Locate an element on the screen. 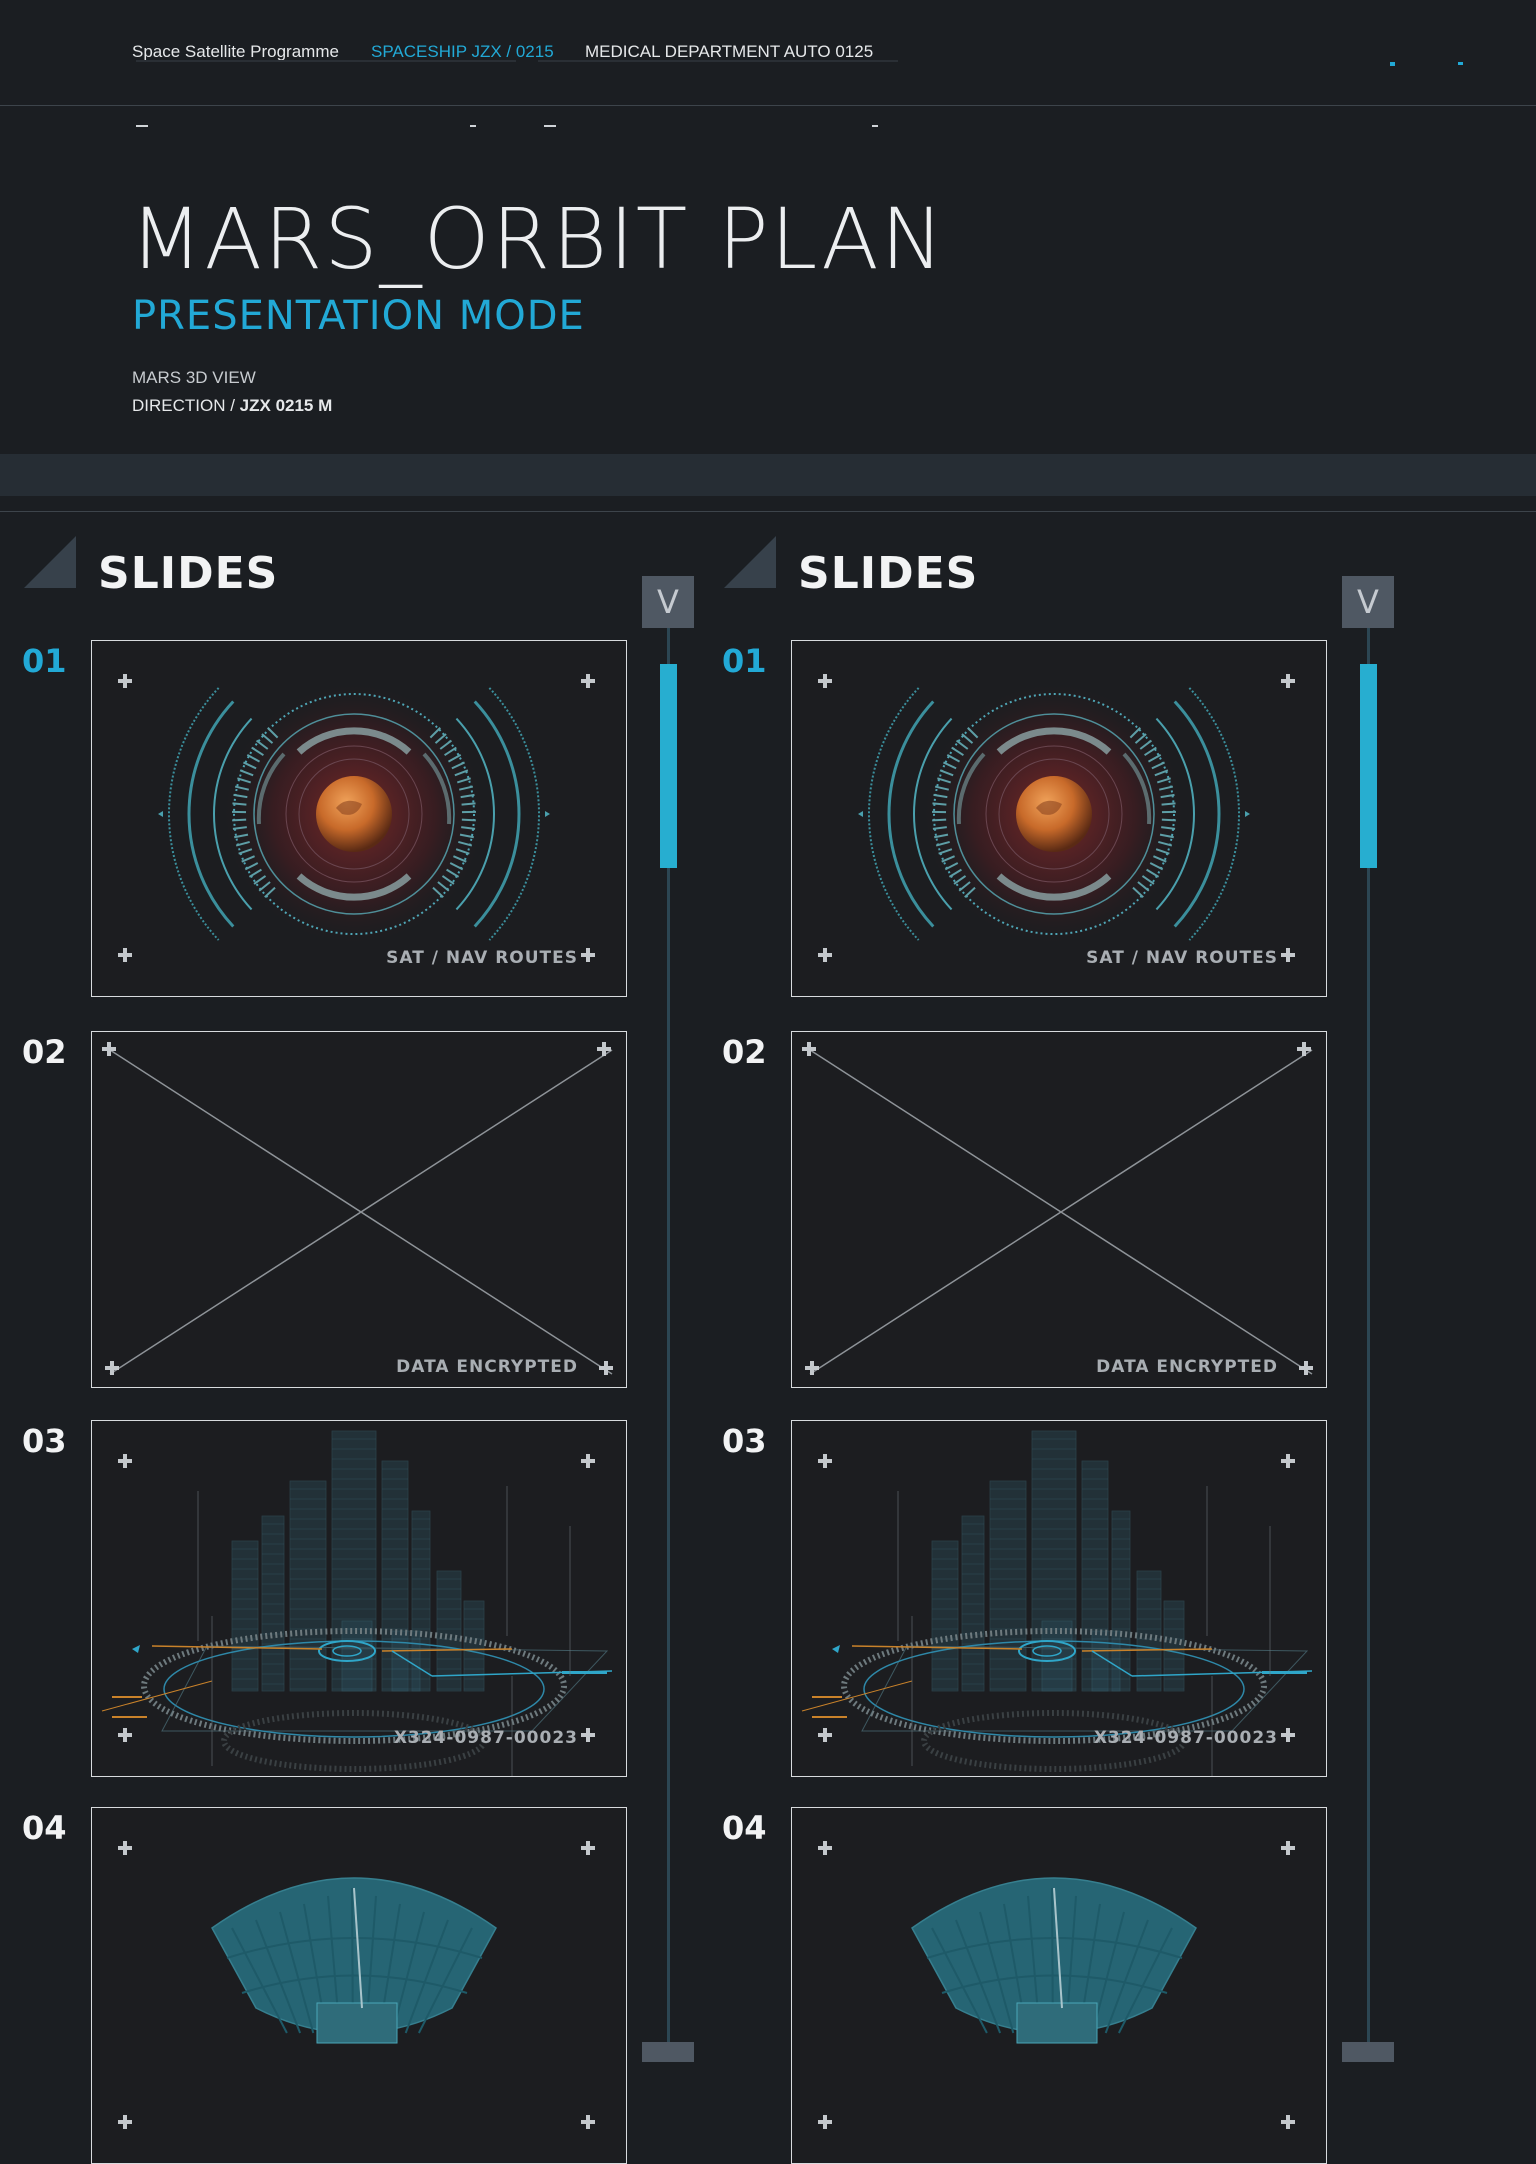 Image resolution: width=1536 pixels, height=2164 pixels. page-subtitle: PRESENTATION MODE is located at coordinates (358, 316).